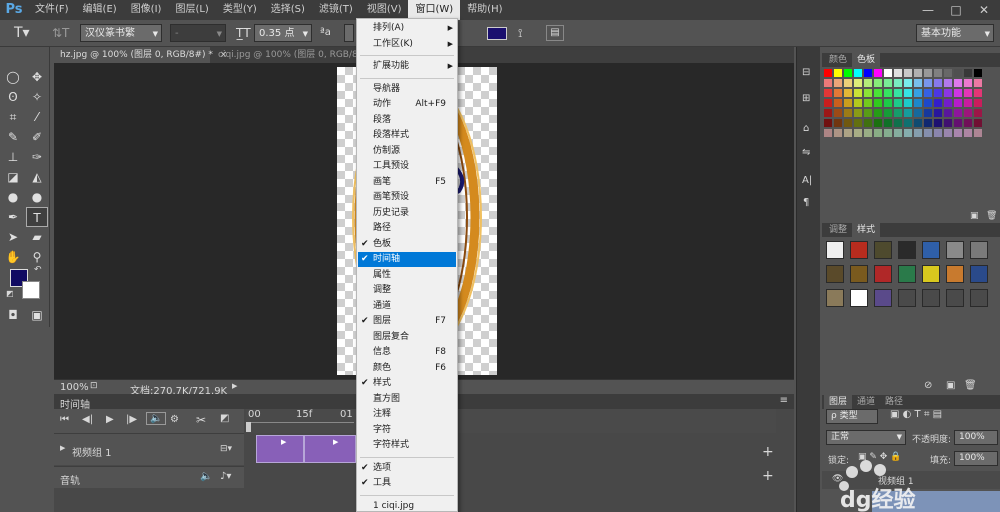 The image size is (1000, 512). Describe the element at coordinates (31, 290) in the screenshot. I see `background-color-swatch` at that location.